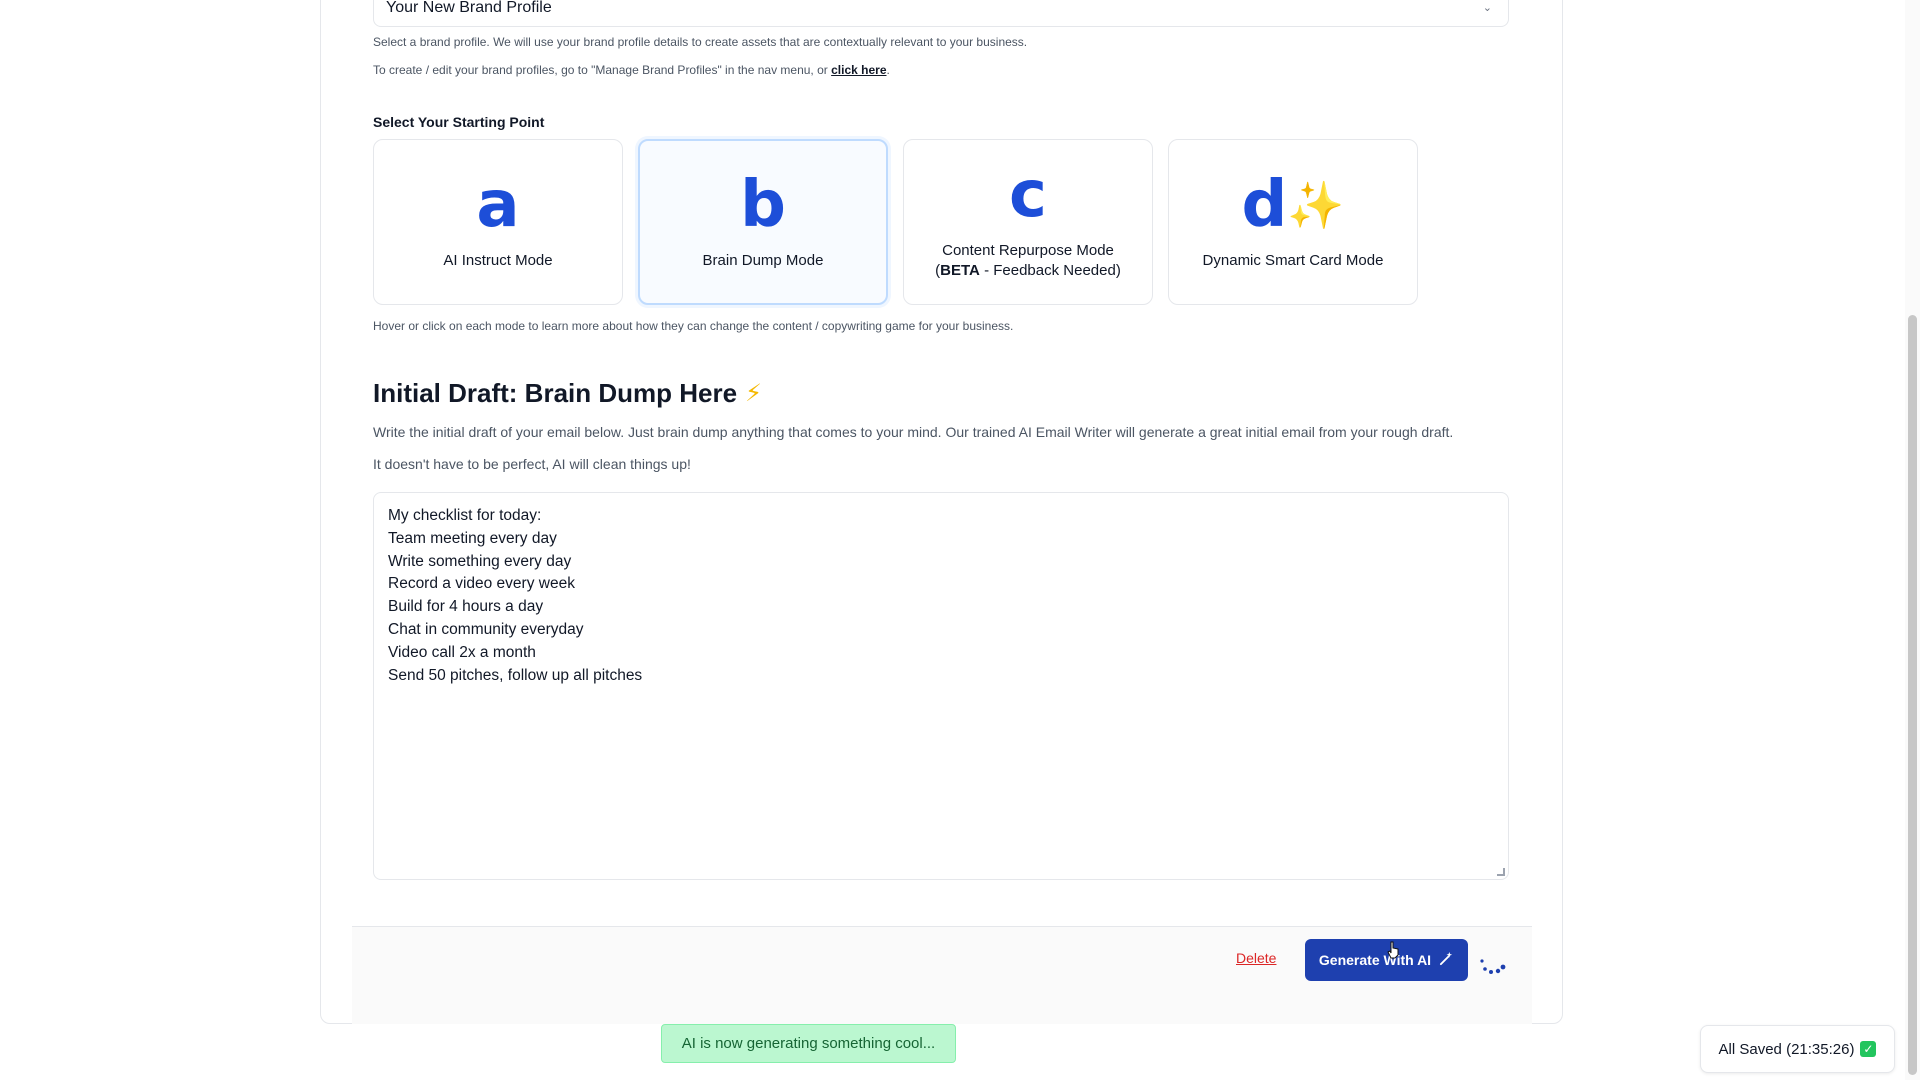 This screenshot has width=1920, height=1080. What do you see at coordinates (1264, 205) in the screenshot?
I see `mode-letter-d: d` at bounding box center [1264, 205].